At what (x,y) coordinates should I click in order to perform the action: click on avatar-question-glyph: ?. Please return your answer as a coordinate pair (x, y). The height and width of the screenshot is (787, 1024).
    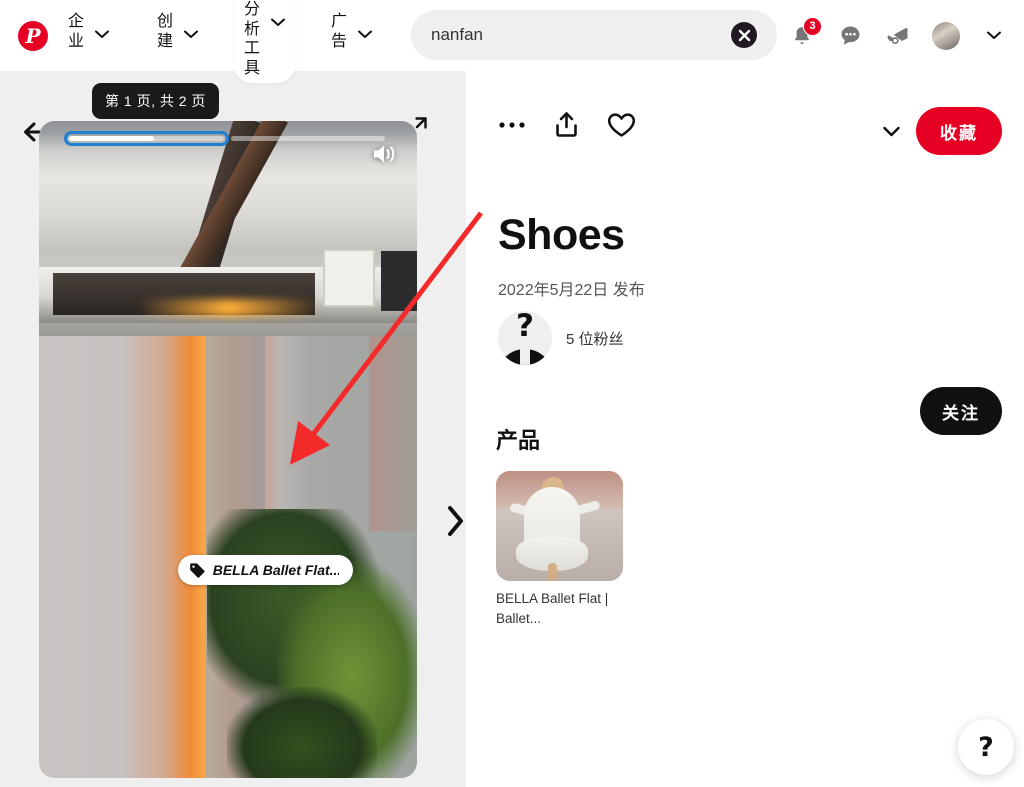
    Looking at the image, I should click on (525, 327).